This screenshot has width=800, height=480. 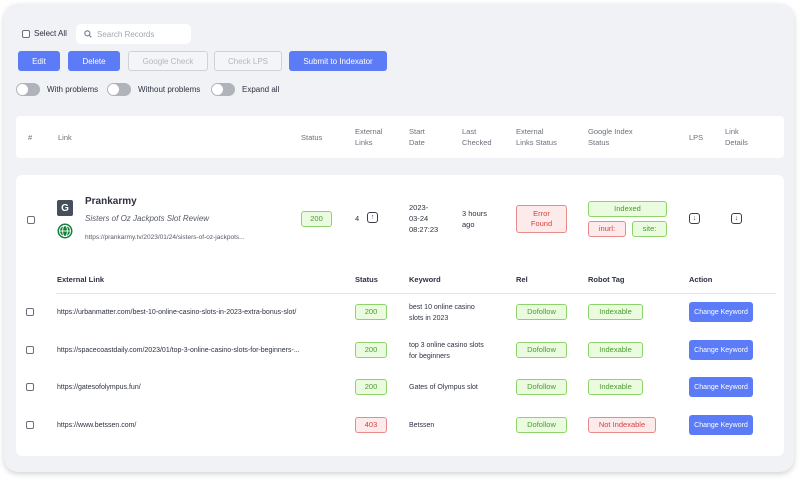 What do you see at coordinates (536, 137) in the screenshot?
I see `col-external-links-status: External Links Status` at bounding box center [536, 137].